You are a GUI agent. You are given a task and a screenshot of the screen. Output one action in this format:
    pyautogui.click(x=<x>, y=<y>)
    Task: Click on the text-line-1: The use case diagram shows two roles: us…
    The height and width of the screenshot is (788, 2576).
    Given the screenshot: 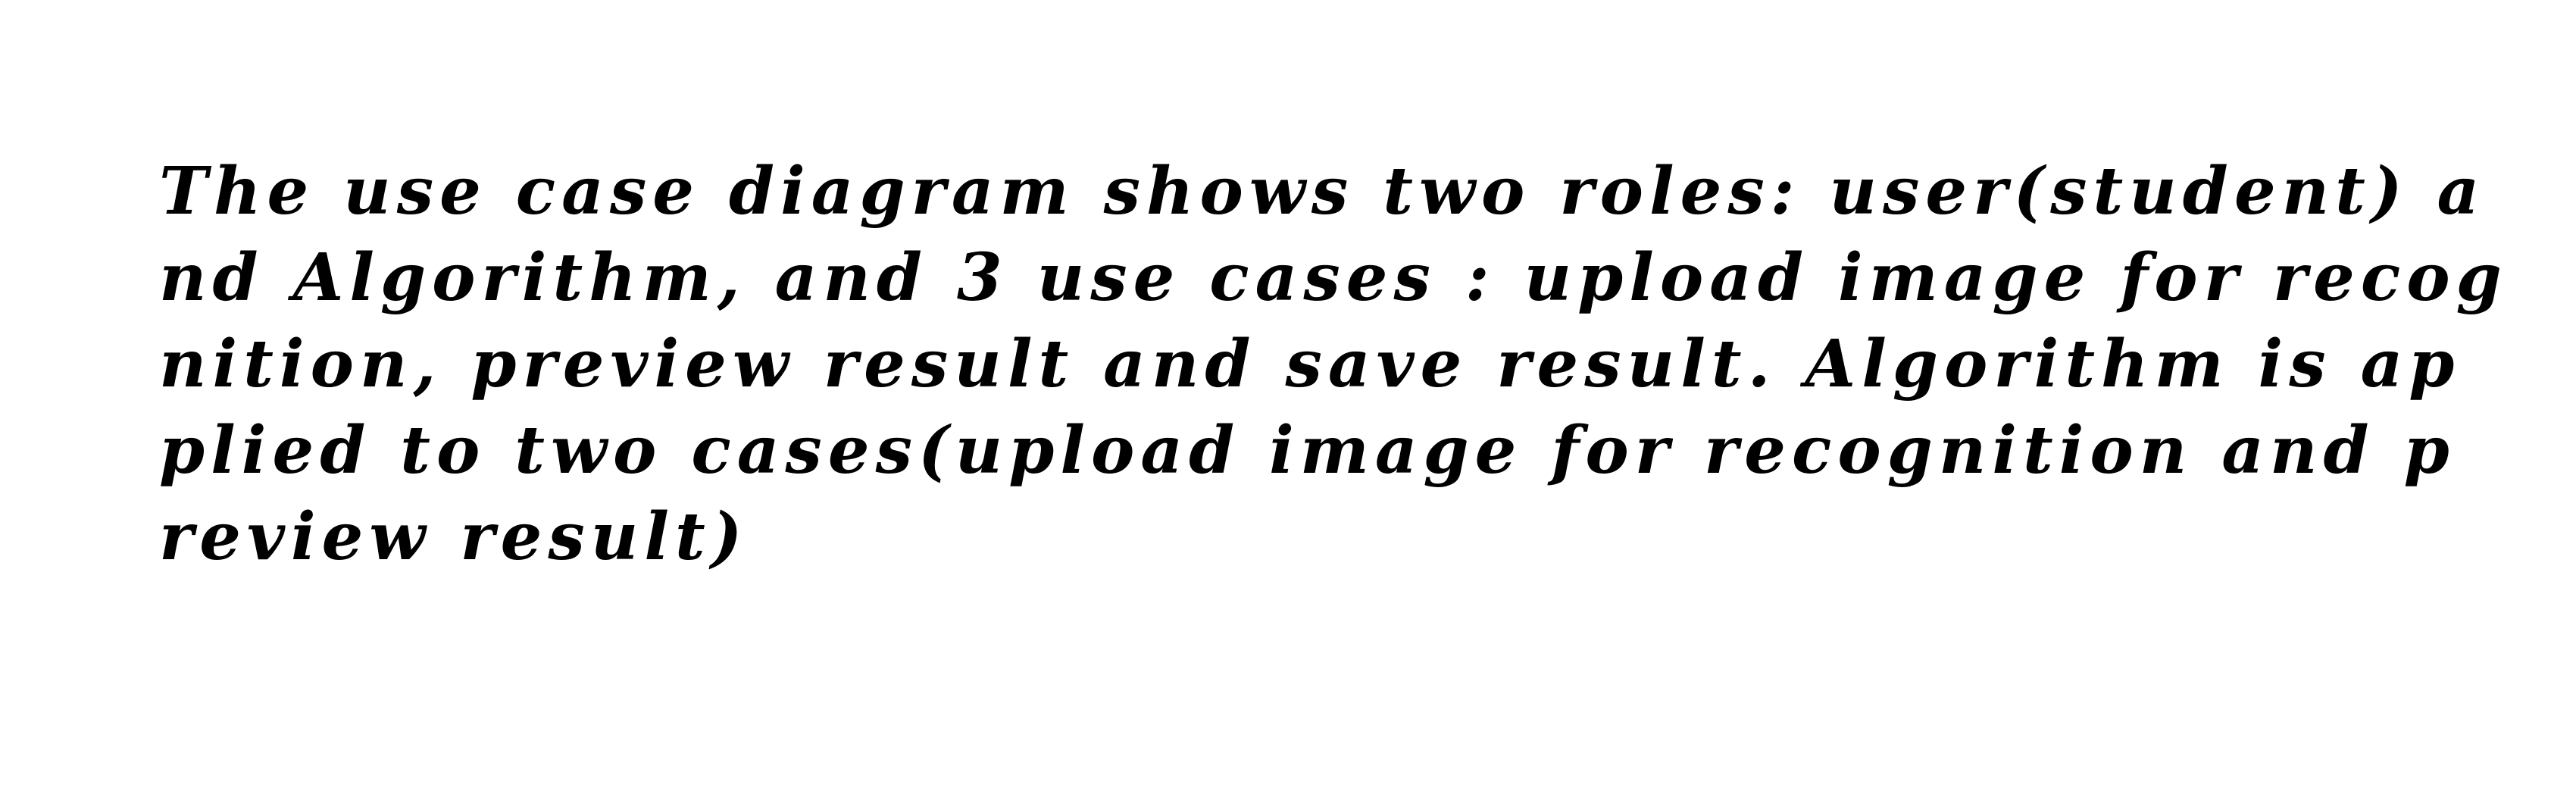 What is the action you would take?
    pyautogui.click(x=1322, y=191)
    